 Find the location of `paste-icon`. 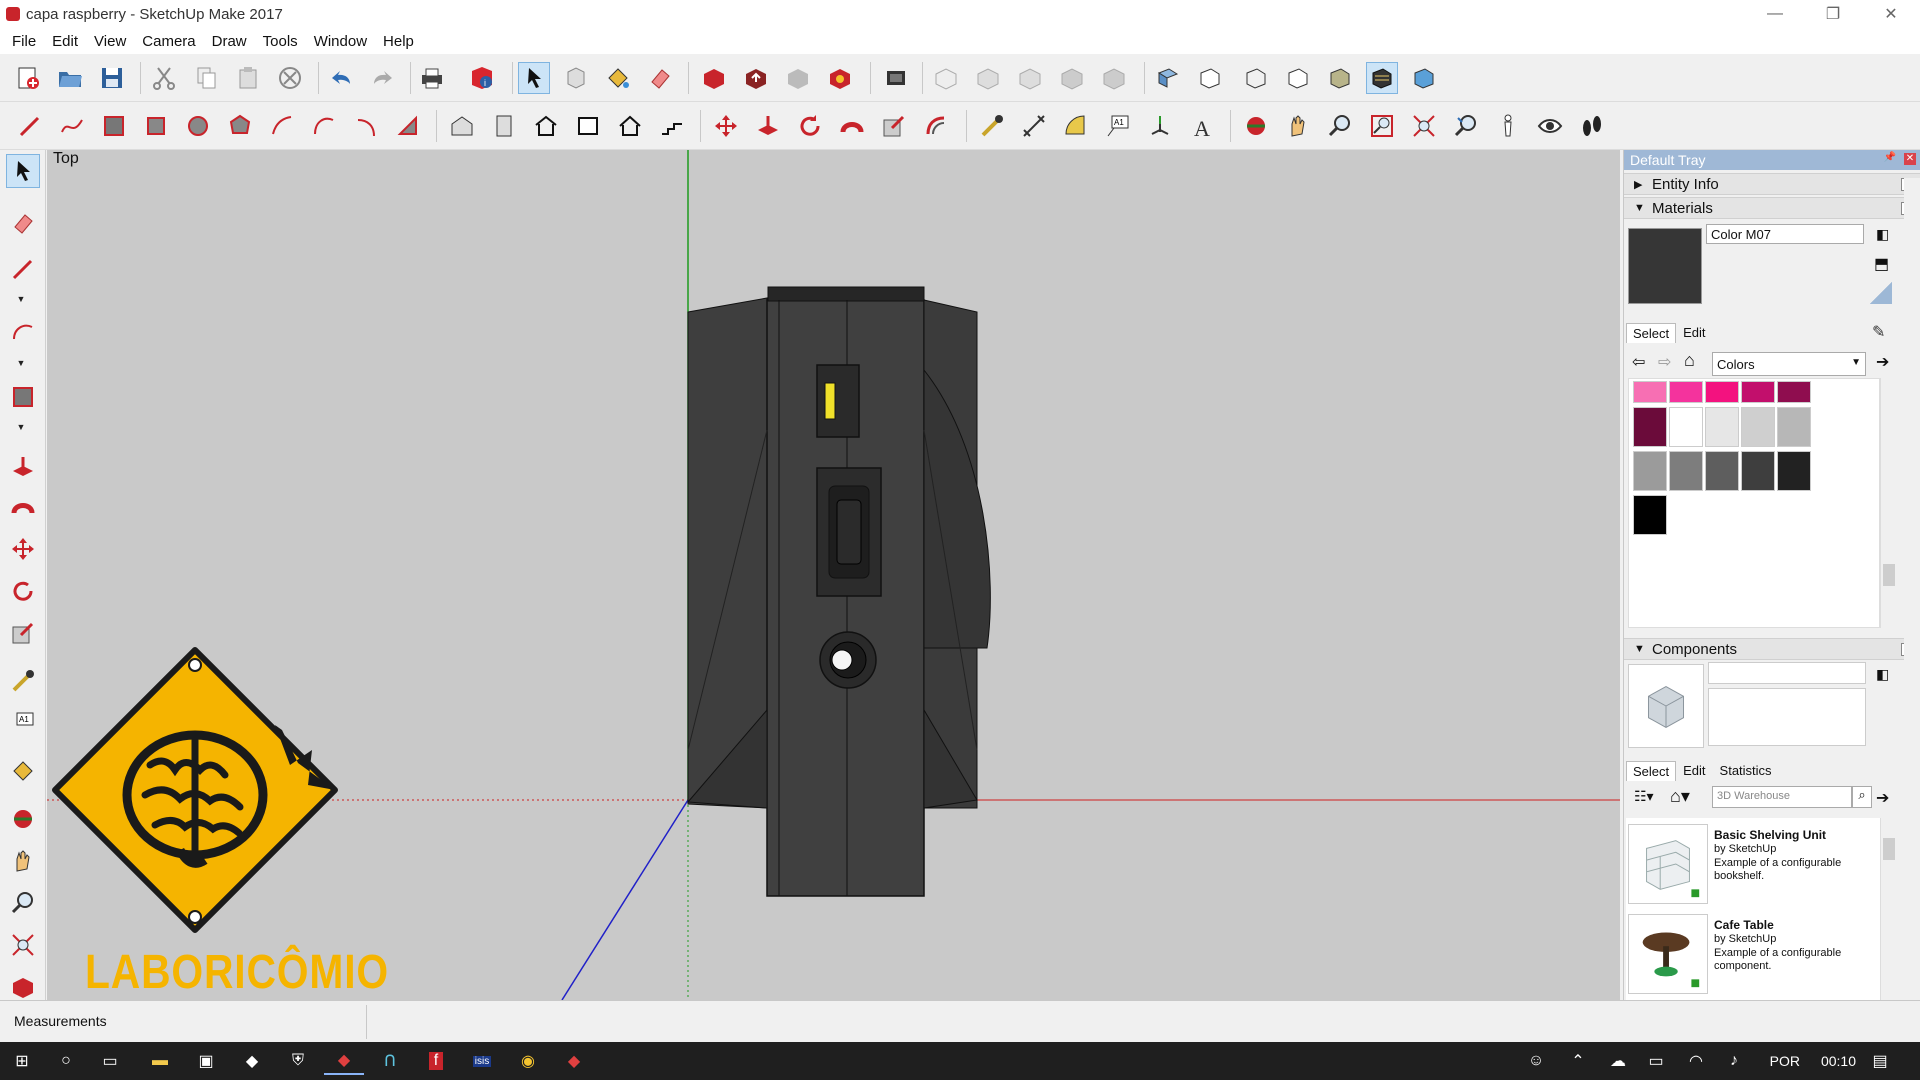

paste-icon is located at coordinates (248, 78).